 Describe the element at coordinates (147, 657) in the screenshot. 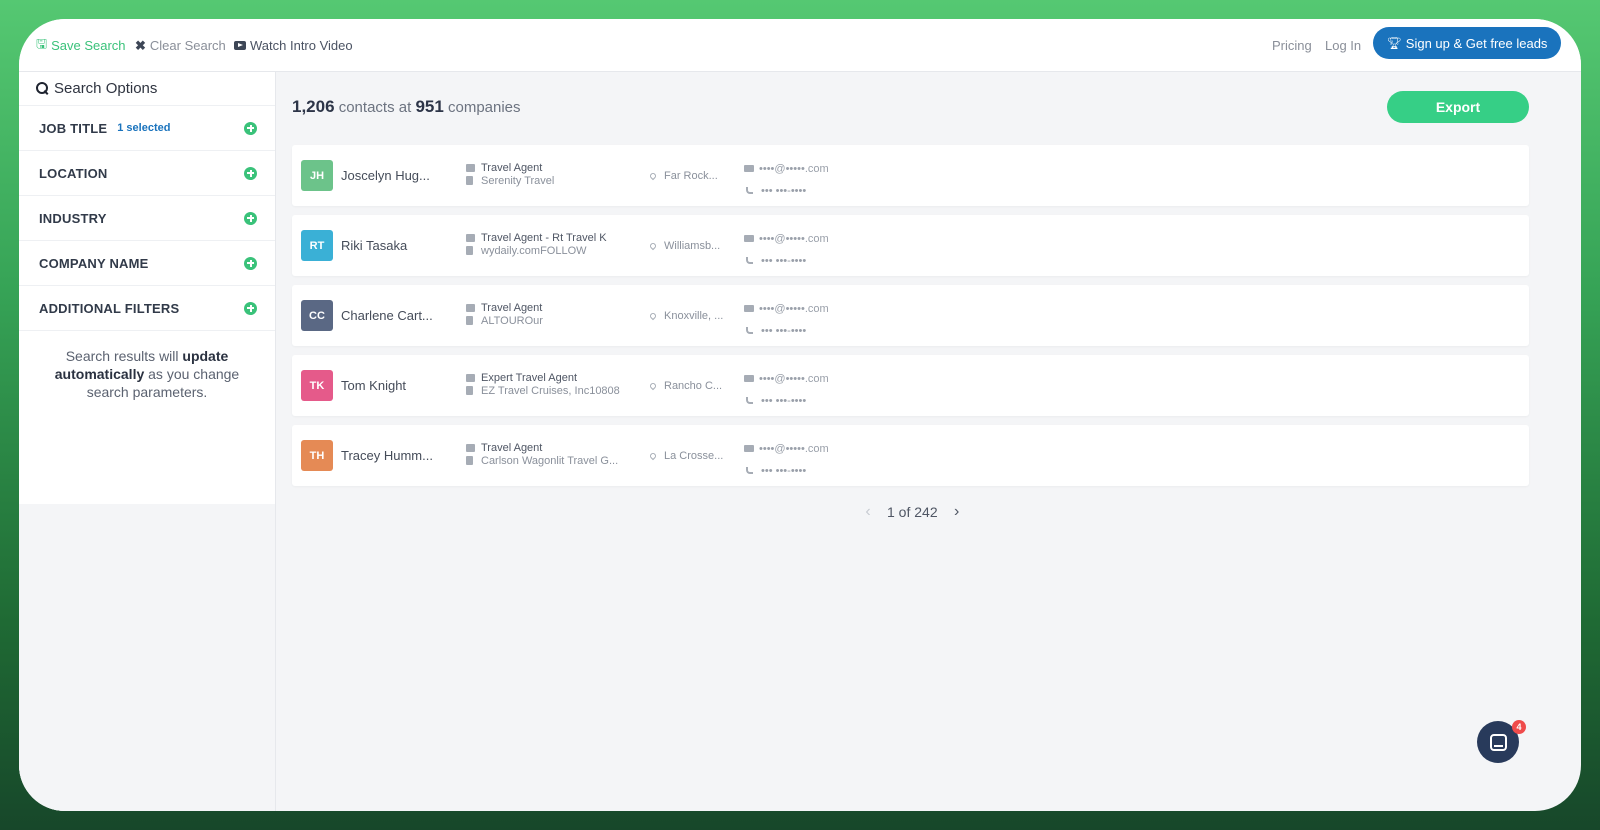

I see `sidebar-empty-area` at that location.